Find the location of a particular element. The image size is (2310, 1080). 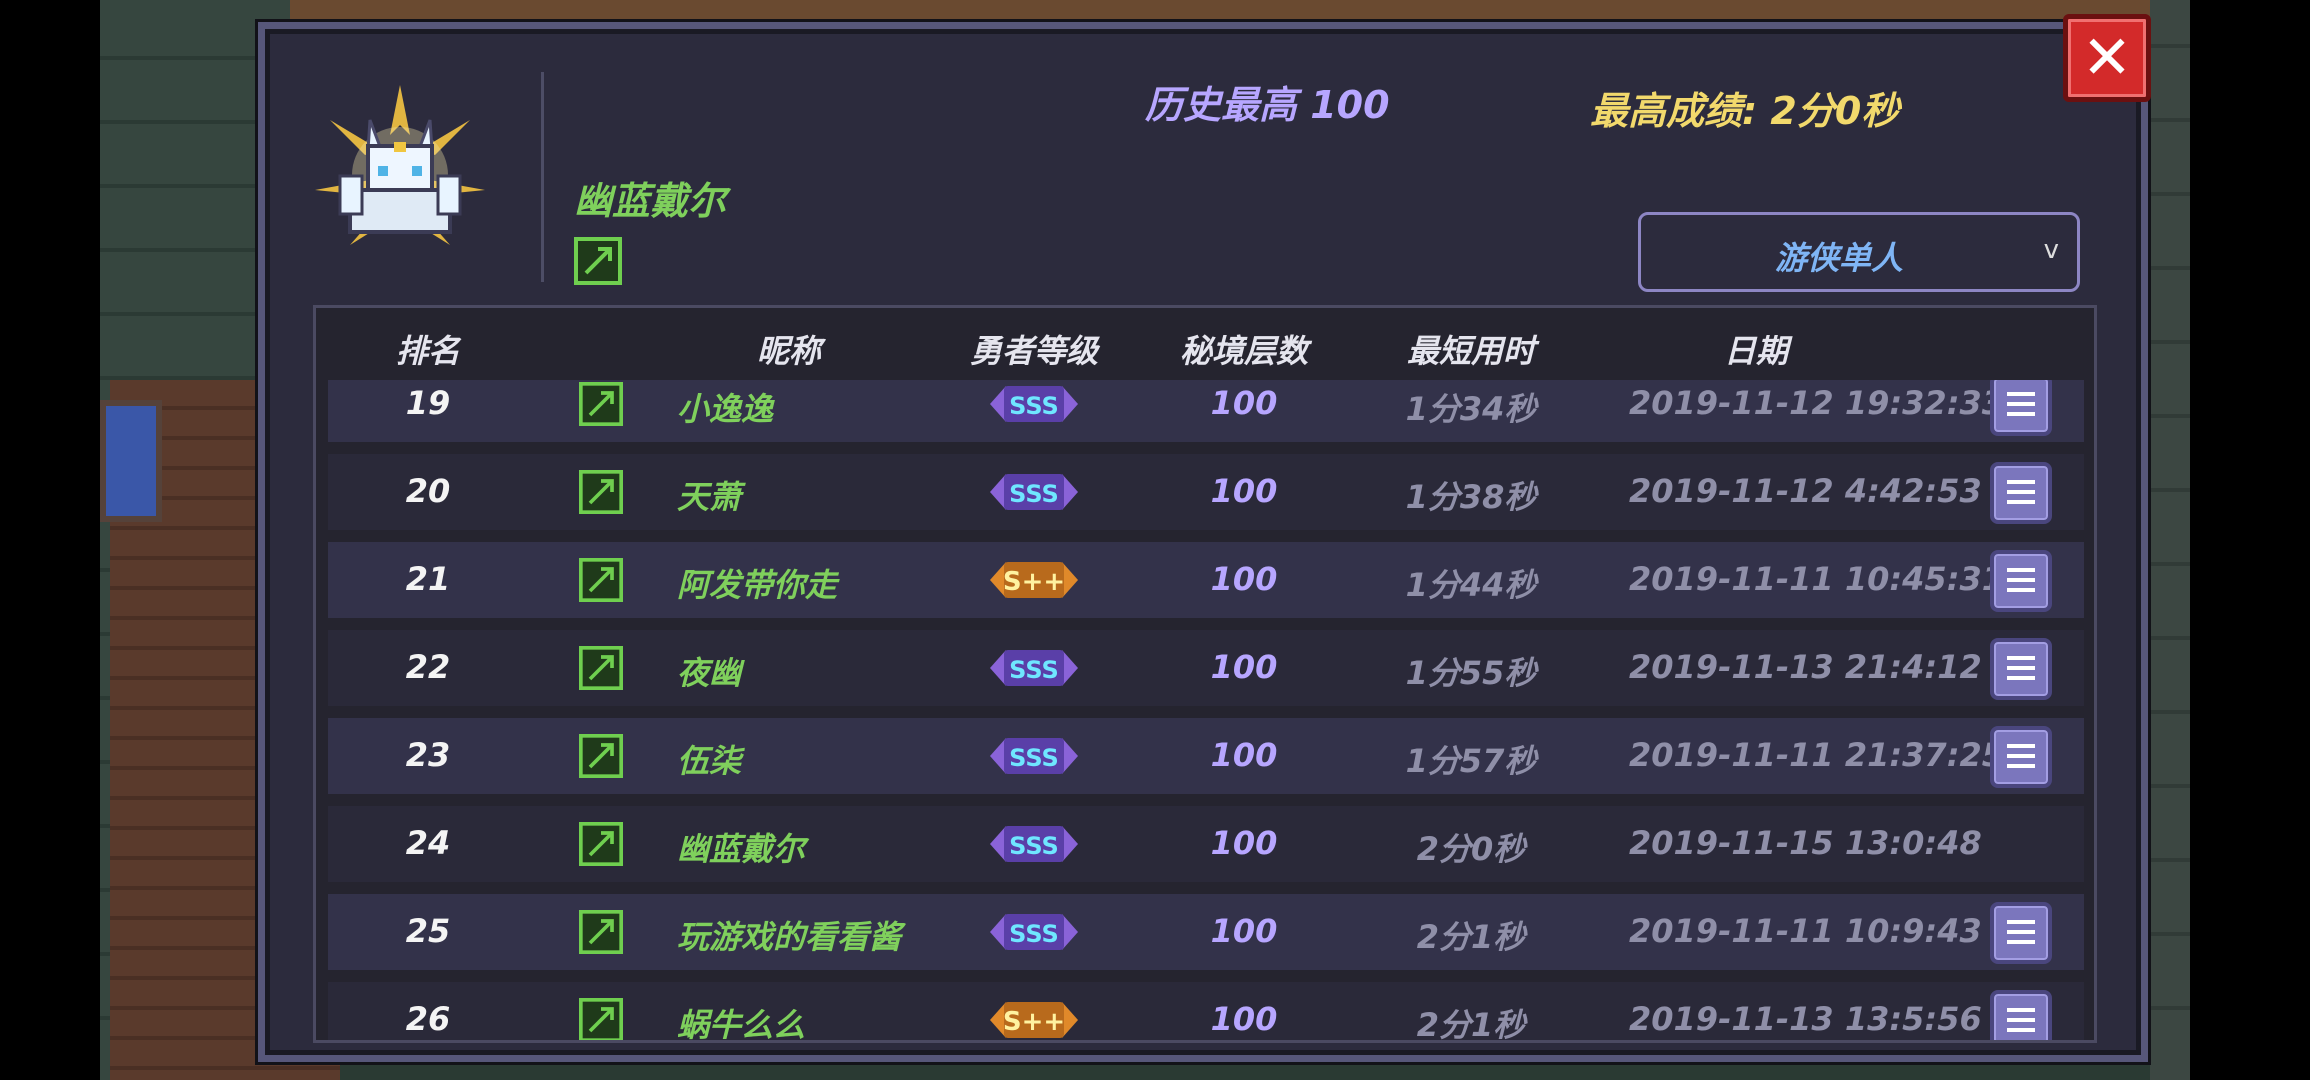

table-header: 排名 昵称 勇者等级 秘境层数 最短用时 日期 is located at coordinates (1205, 343).